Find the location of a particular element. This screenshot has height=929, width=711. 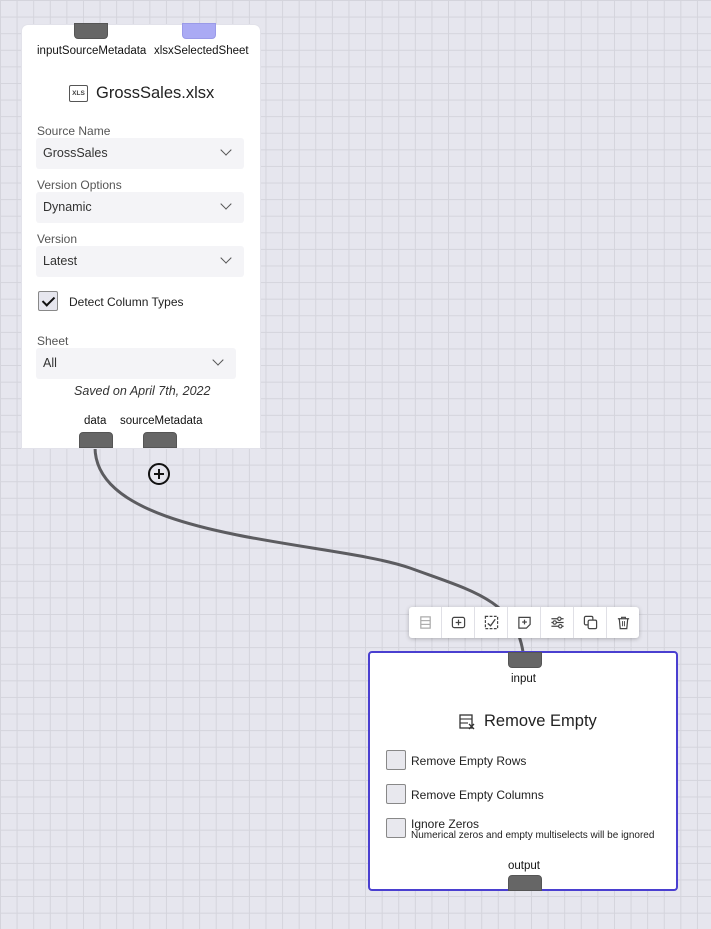

node-title: XLS GrossSales.xlsx is located at coordinates (141, 93).